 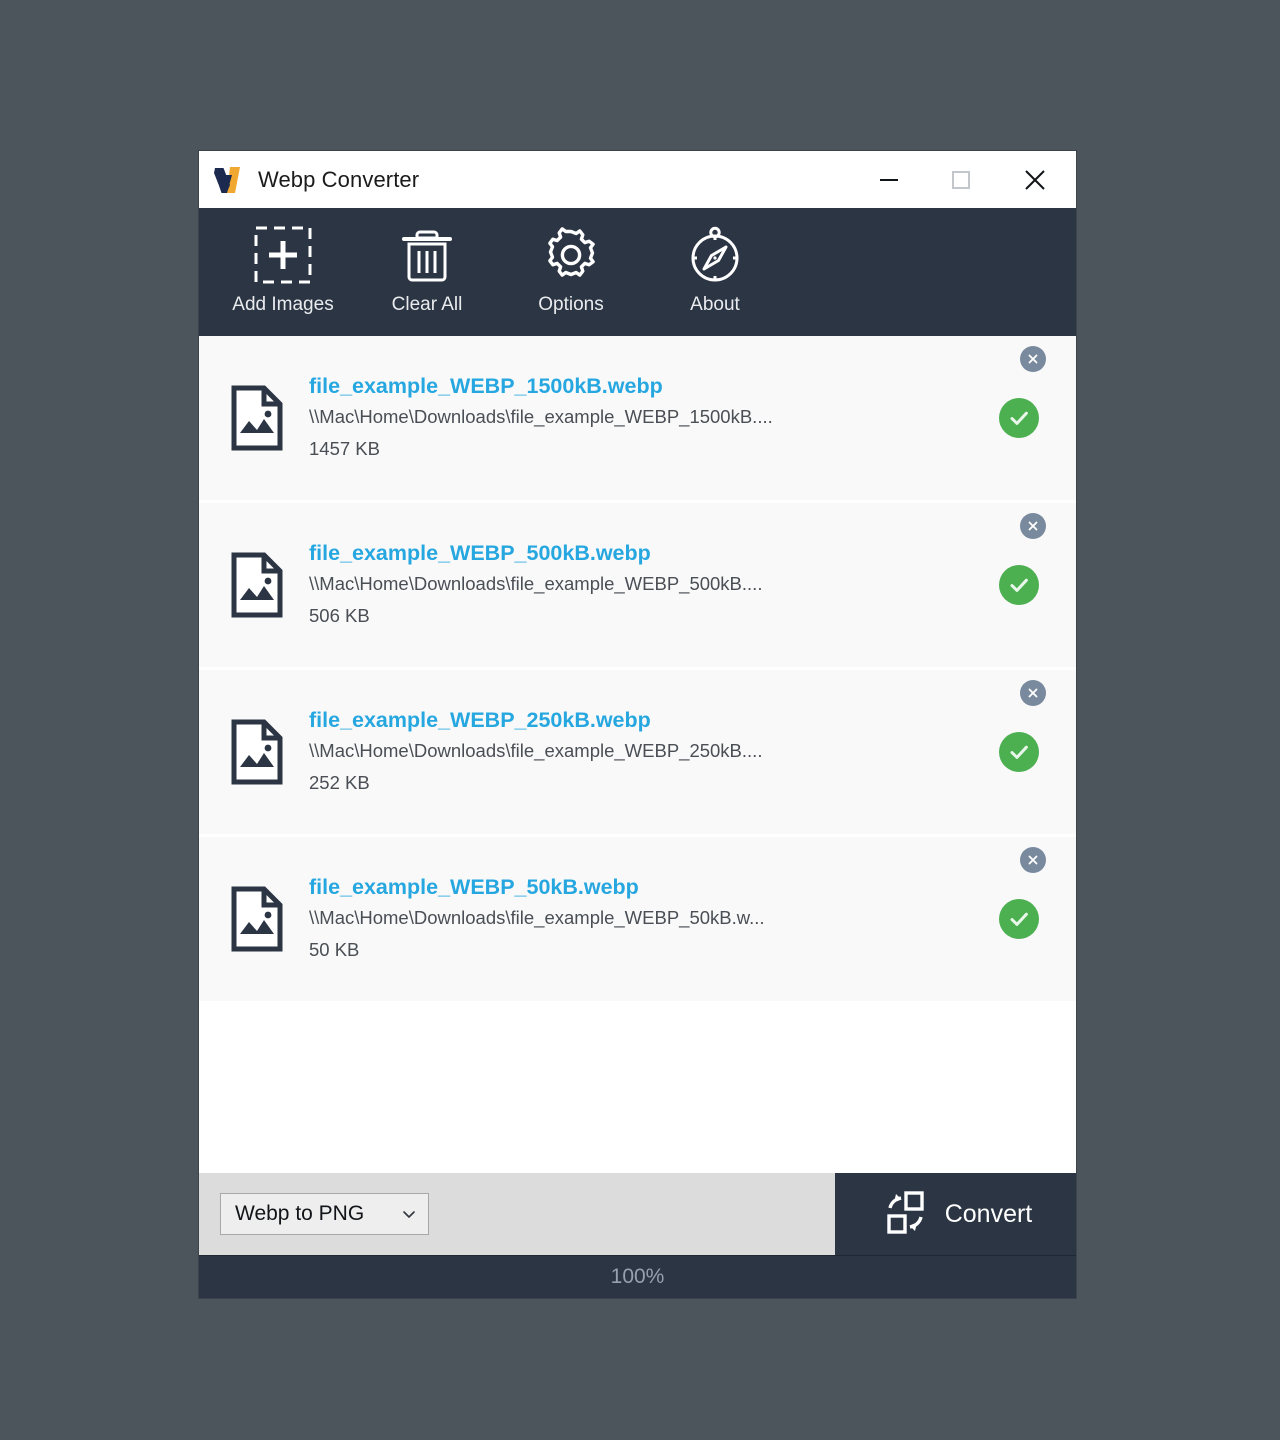 I want to click on file-name: file_example_WEBP_500kB.webp, so click(x=692, y=553).